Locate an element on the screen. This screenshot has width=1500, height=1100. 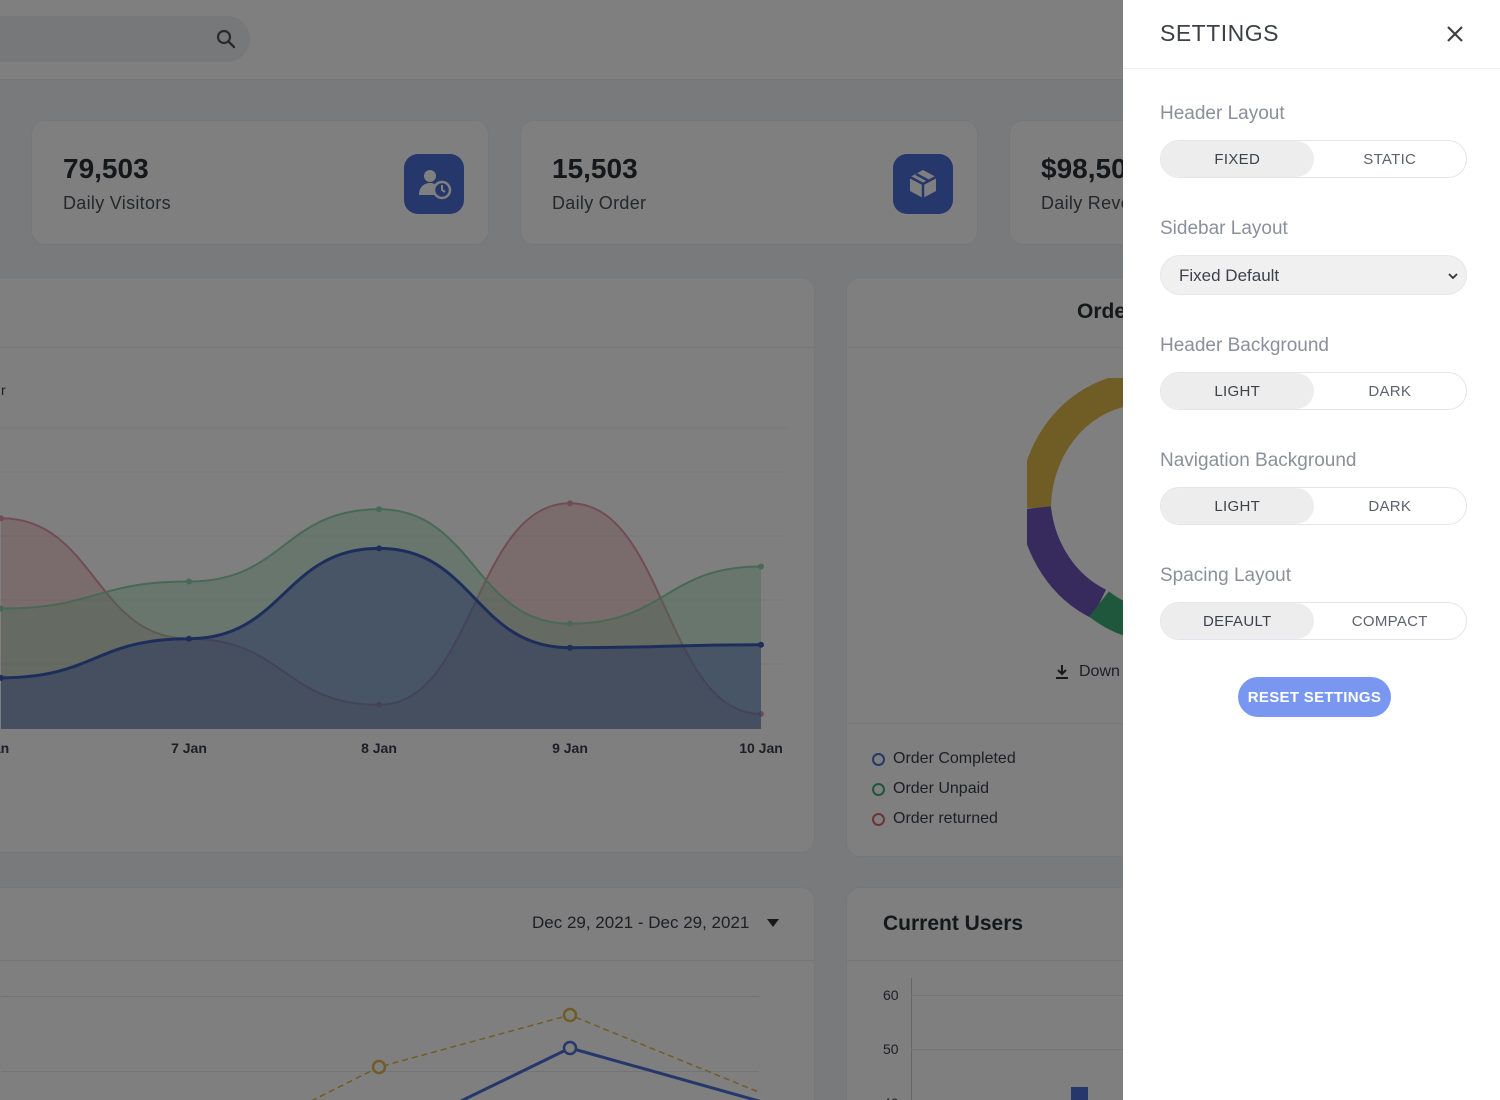
chevron-down-icon is located at coordinates (1453, 276).